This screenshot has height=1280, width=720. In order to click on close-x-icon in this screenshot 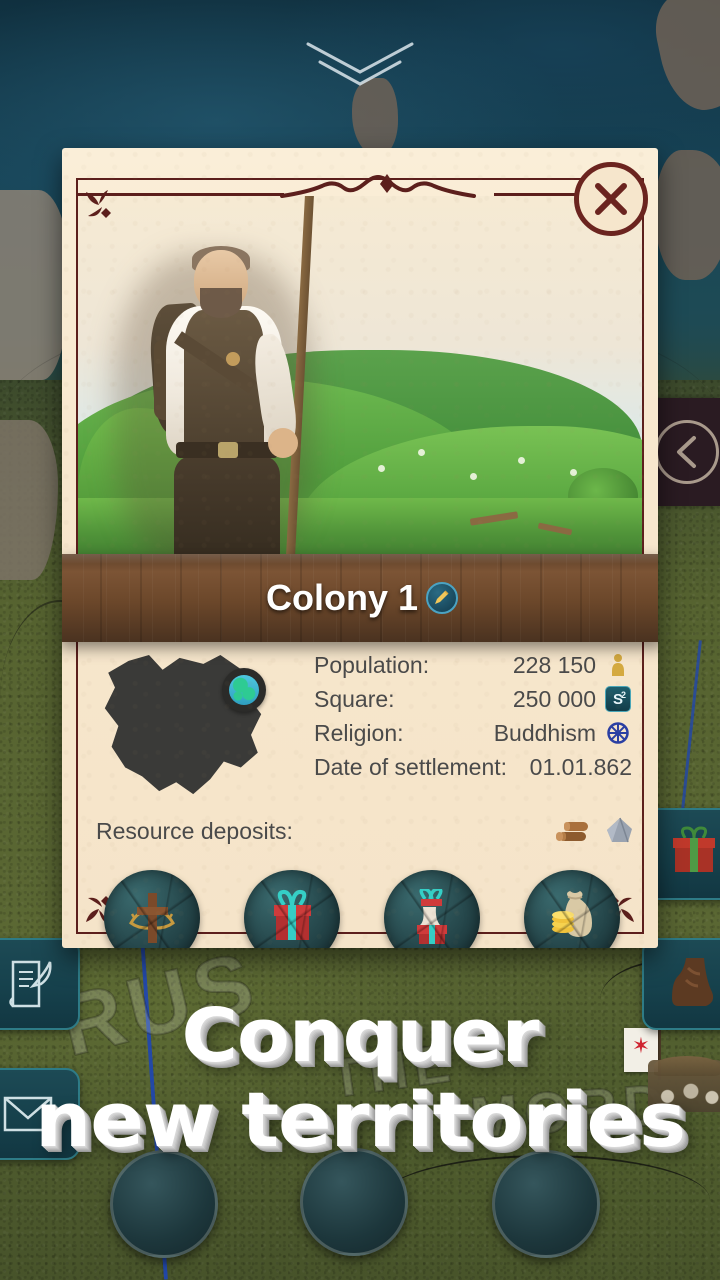, I will do `click(611, 199)`.